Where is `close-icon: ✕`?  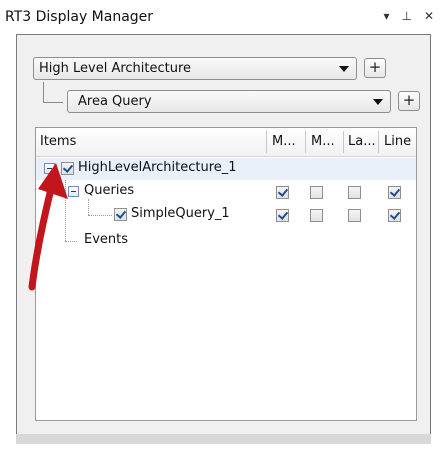 close-icon: ✕ is located at coordinates (429, 16).